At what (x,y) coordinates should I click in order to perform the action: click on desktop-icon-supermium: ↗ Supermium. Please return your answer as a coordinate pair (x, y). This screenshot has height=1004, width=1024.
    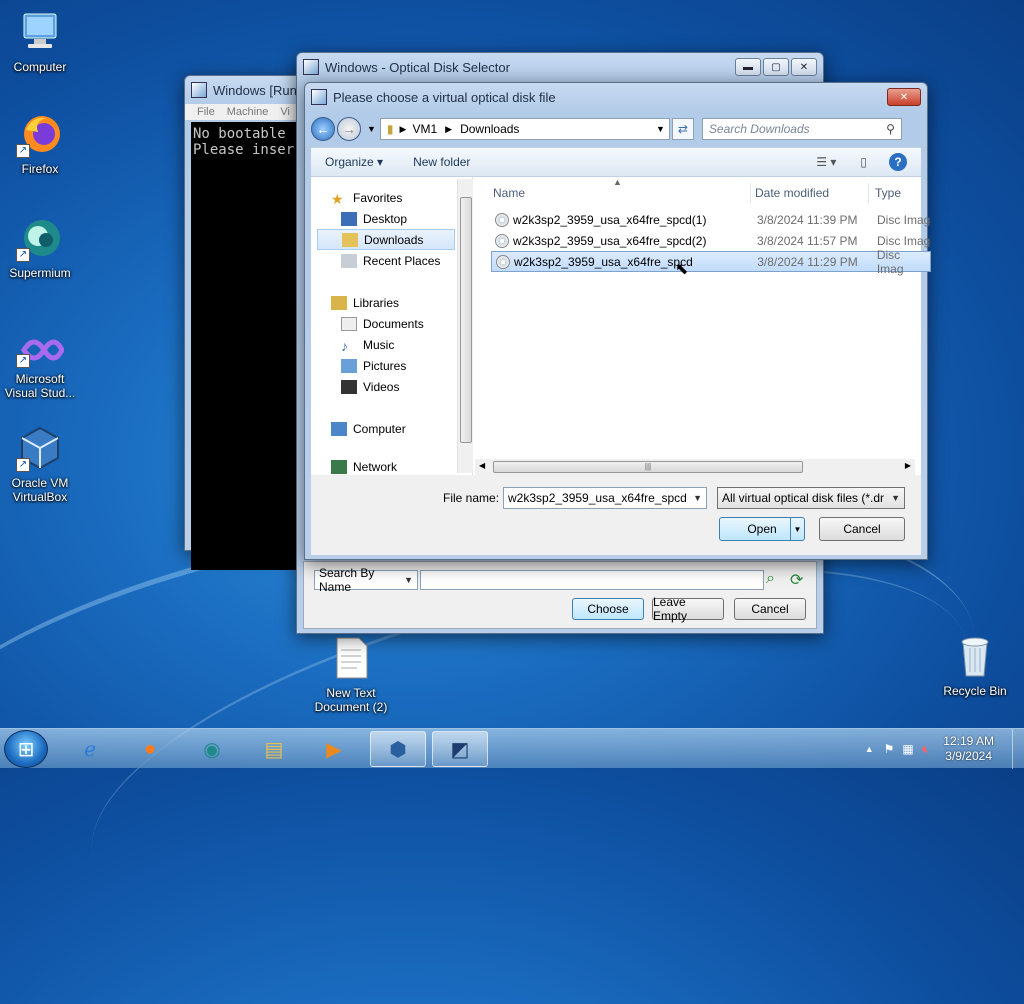
    Looking at the image, I should click on (40, 247).